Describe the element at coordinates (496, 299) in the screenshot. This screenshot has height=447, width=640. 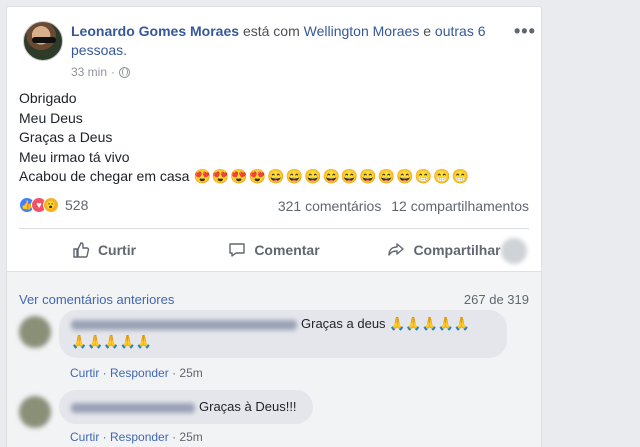
I see `comment-paging: 267 de 319` at that location.